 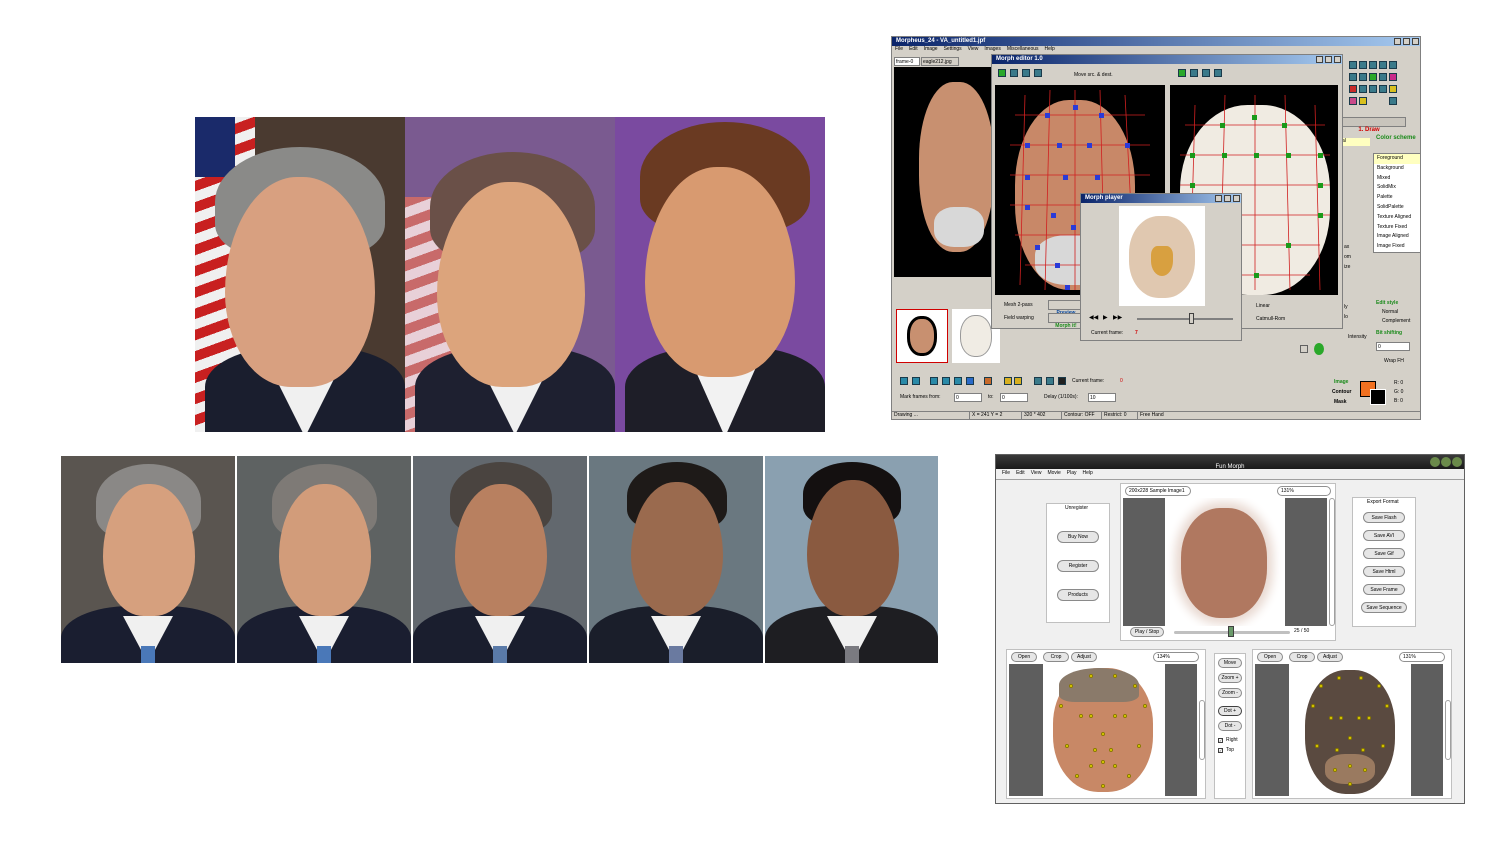 I want to click on resize-icon, so click(x=1393, y=101).